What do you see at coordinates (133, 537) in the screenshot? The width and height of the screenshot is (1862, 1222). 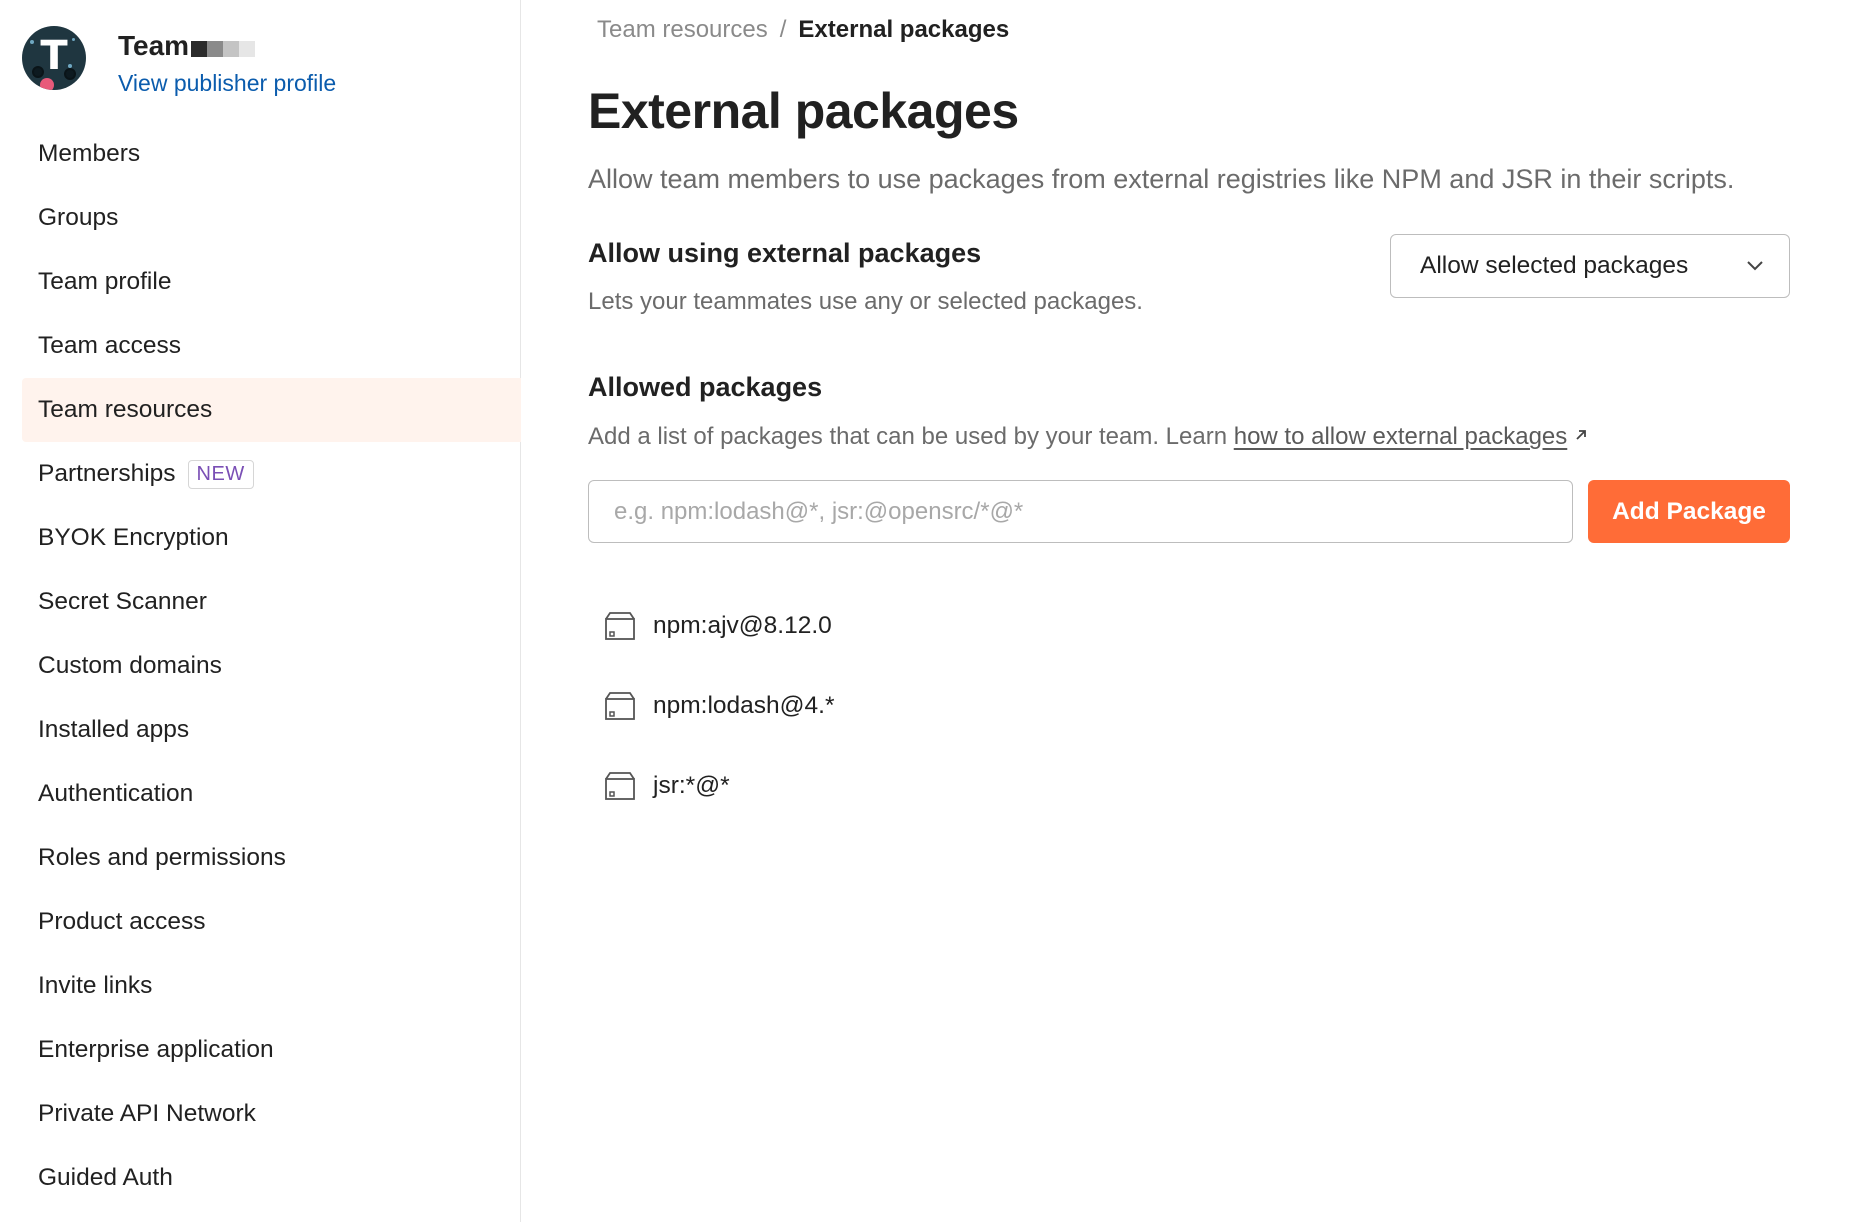 I see `sidebar-item-label: BYOK Encryption` at bounding box center [133, 537].